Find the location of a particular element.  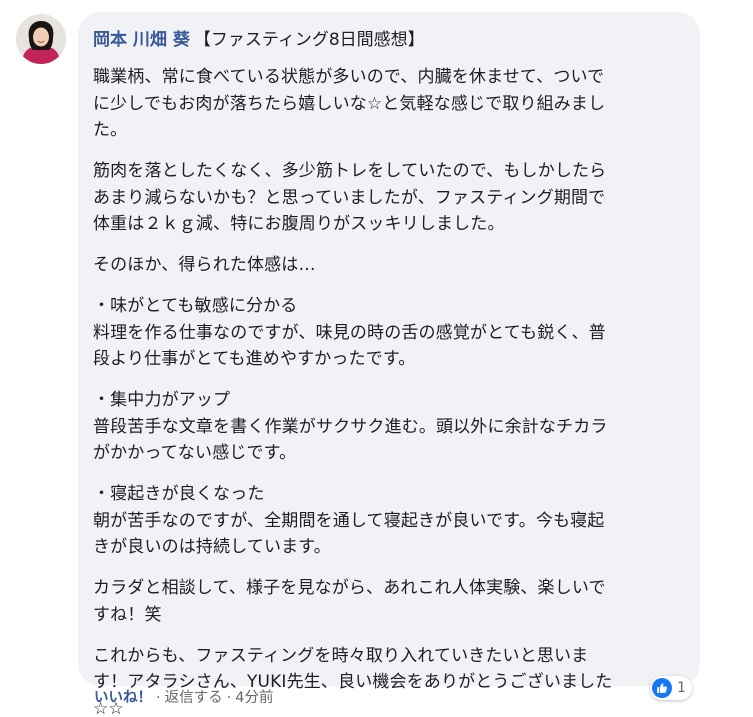

comment-timestamp: 4分前 is located at coordinates (254, 698).